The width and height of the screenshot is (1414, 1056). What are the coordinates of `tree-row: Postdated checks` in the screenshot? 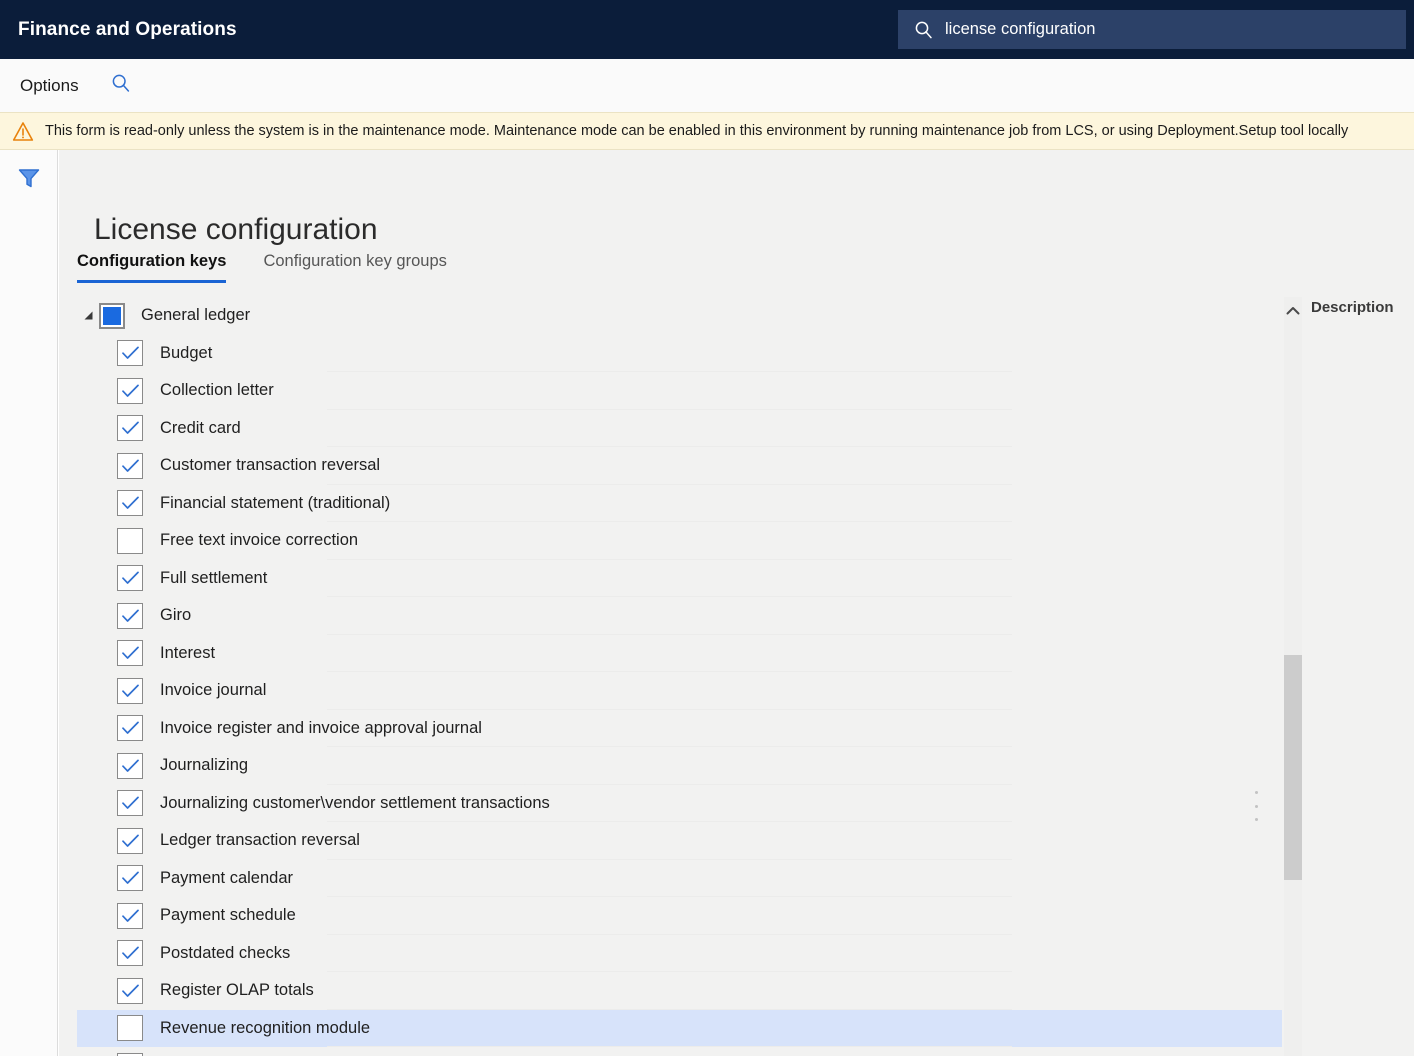 It's located at (679, 953).